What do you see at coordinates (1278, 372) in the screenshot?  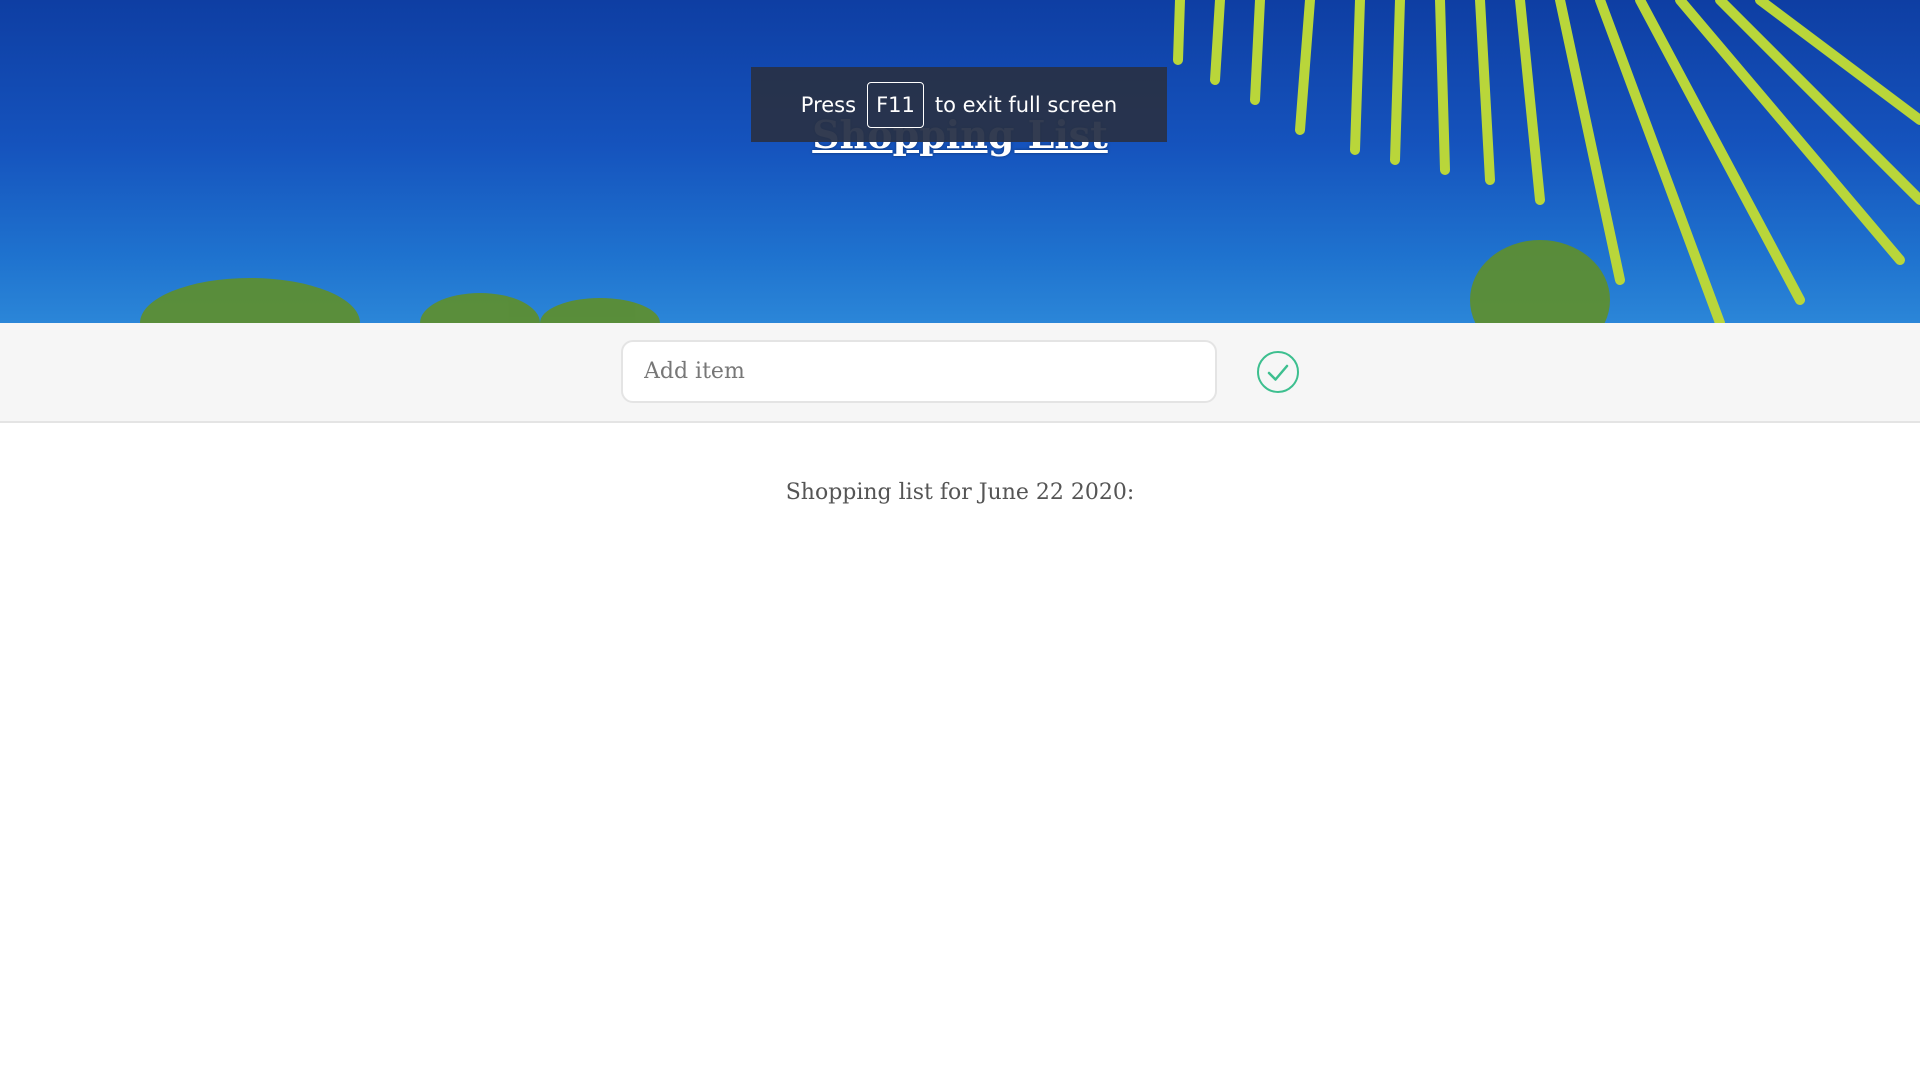 I see `check-circle-icon` at bounding box center [1278, 372].